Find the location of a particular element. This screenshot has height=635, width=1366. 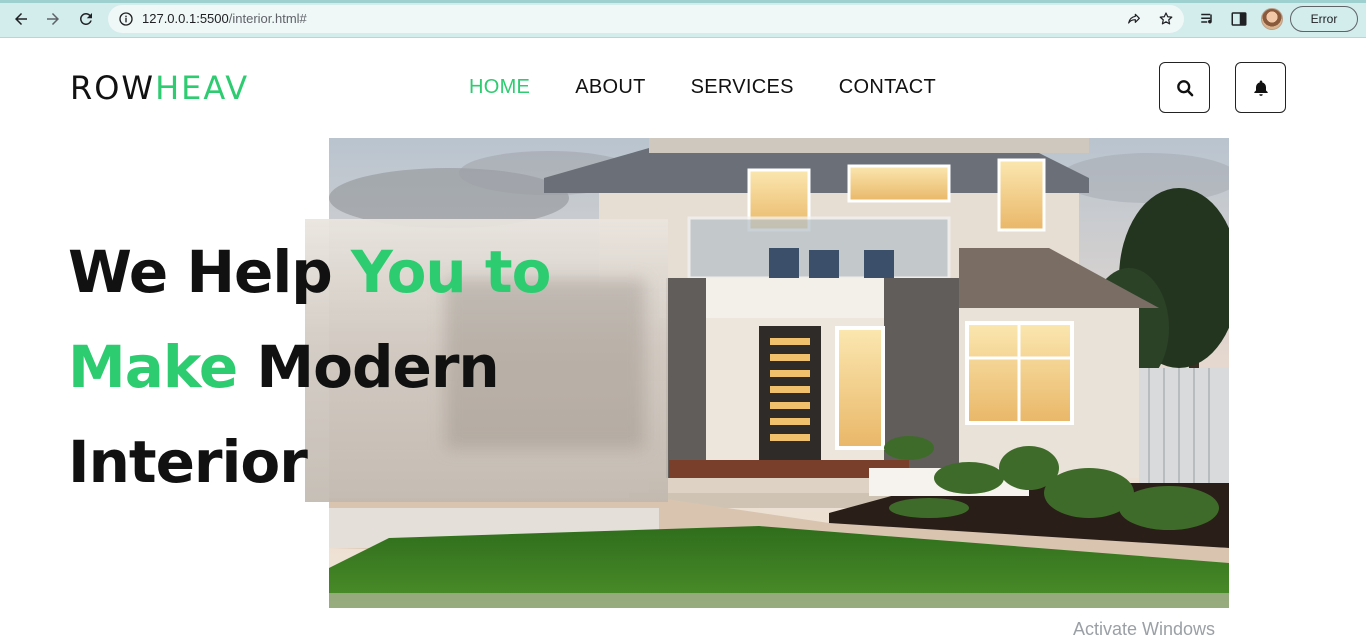

profile-error-label: Error is located at coordinates (1324, 19).